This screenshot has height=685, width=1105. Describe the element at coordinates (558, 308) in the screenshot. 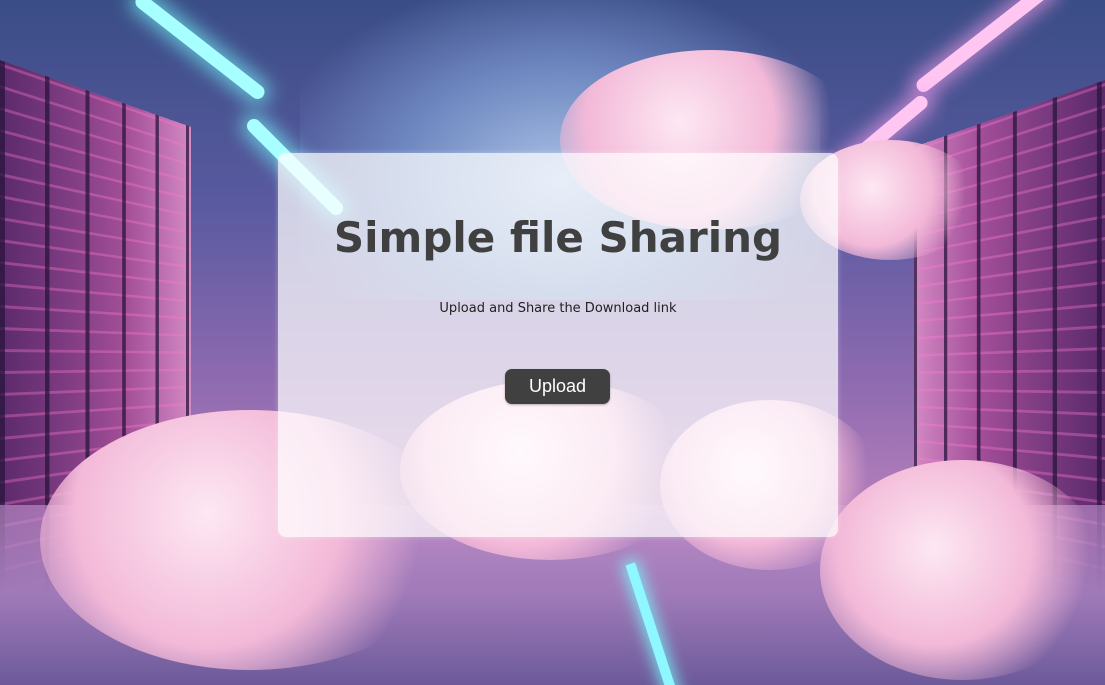

I see `page-subtitle: Upload and Share the Download link` at that location.